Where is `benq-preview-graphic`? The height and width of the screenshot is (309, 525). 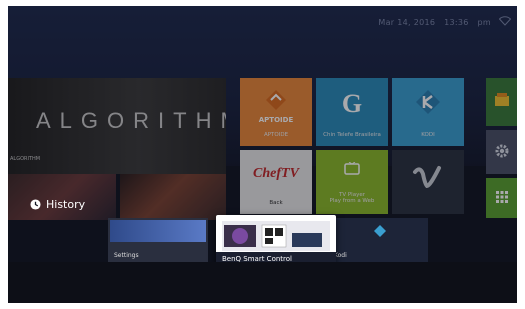
benq-preview-graphic is located at coordinates (273, 236).